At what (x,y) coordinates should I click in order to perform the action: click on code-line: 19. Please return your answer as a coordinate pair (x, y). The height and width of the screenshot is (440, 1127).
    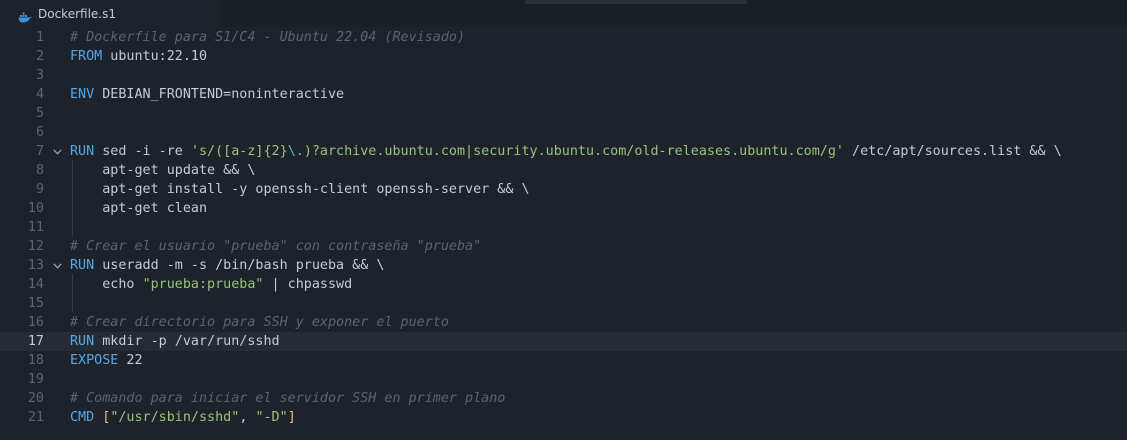
    Looking at the image, I should click on (563, 379).